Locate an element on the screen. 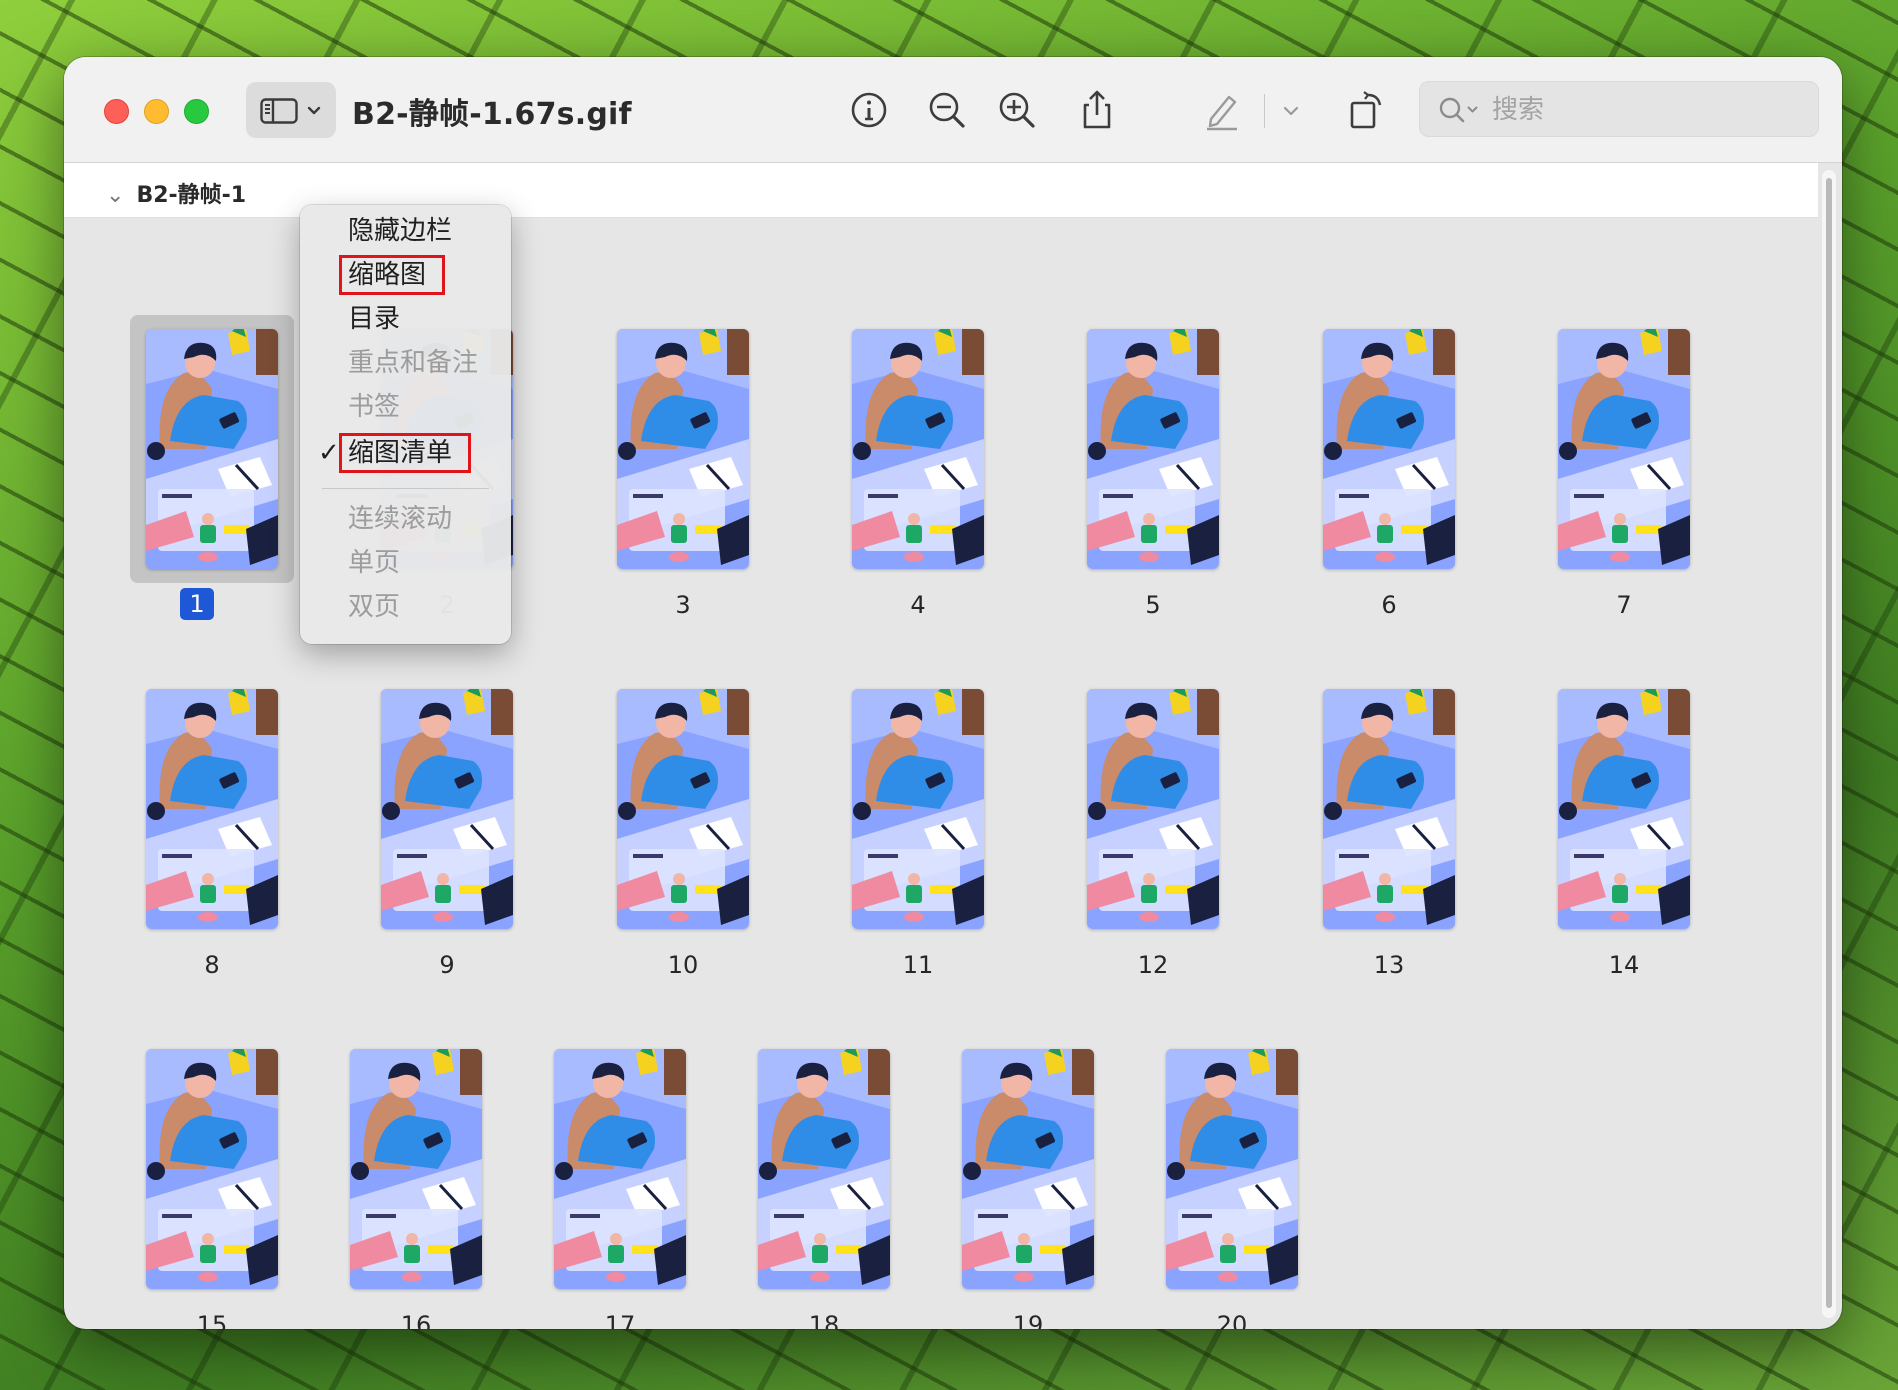 The height and width of the screenshot is (1390, 1898). menu-item-label: 目录 is located at coordinates (374, 319).